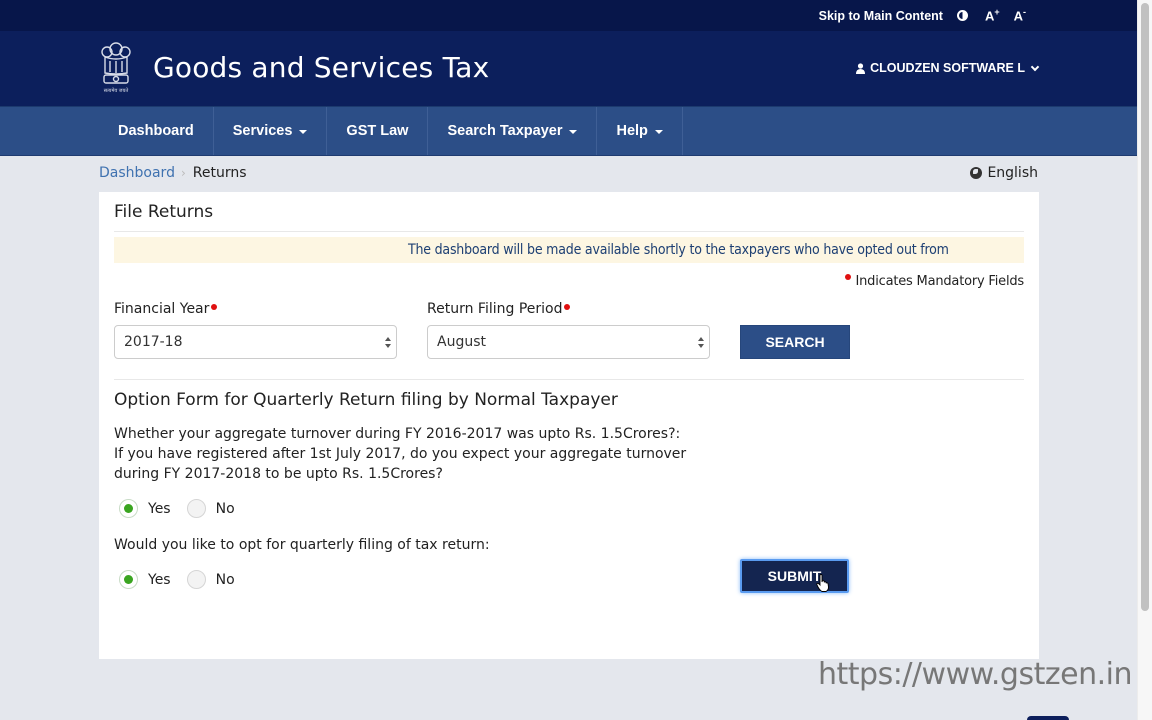 The height and width of the screenshot is (720, 1152). I want to click on turnover-no-radio, so click(196, 508).